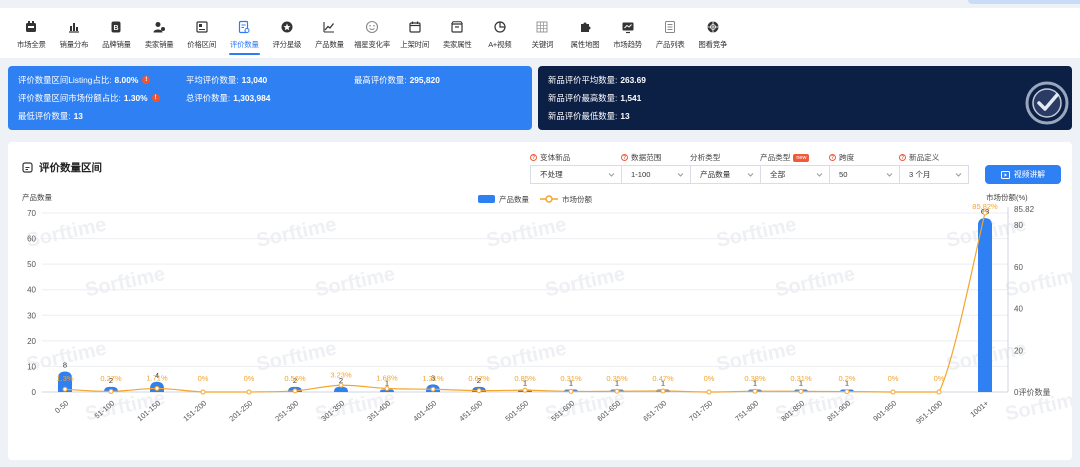  Describe the element at coordinates (457, 44) in the screenshot. I see `tab-label: 卖家属性` at that location.